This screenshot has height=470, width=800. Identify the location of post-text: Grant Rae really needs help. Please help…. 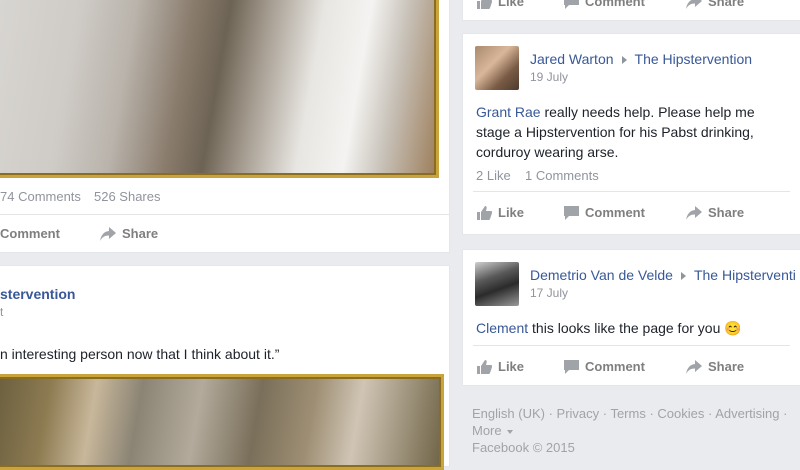
(632, 132).